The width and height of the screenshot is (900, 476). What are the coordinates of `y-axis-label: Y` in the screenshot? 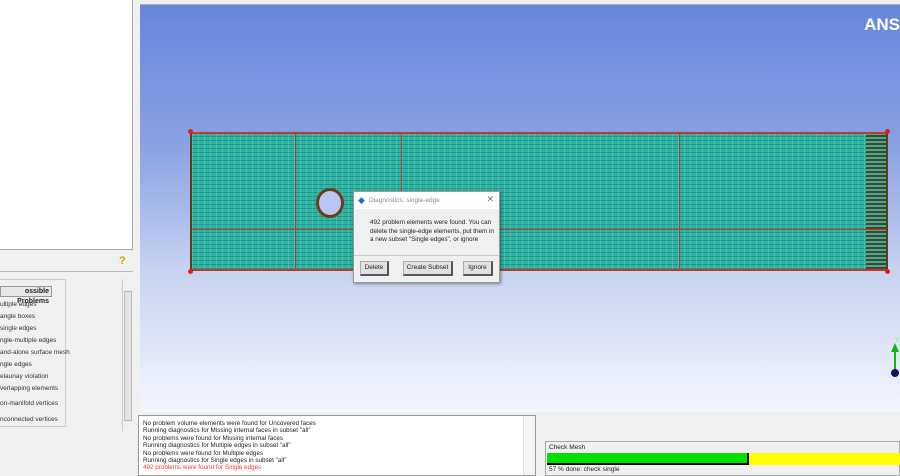 It's located at (897, 340).